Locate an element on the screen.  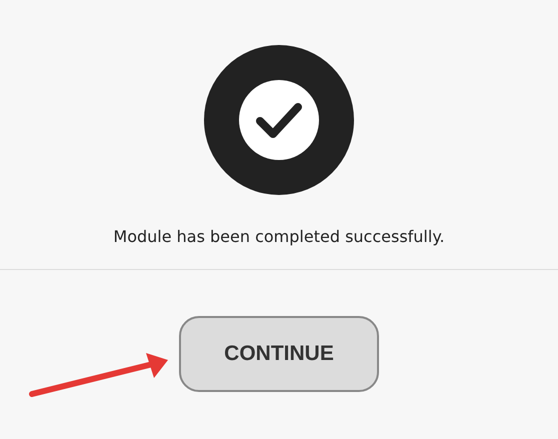
completion-message: Module has been completed successfully. is located at coordinates (279, 237).